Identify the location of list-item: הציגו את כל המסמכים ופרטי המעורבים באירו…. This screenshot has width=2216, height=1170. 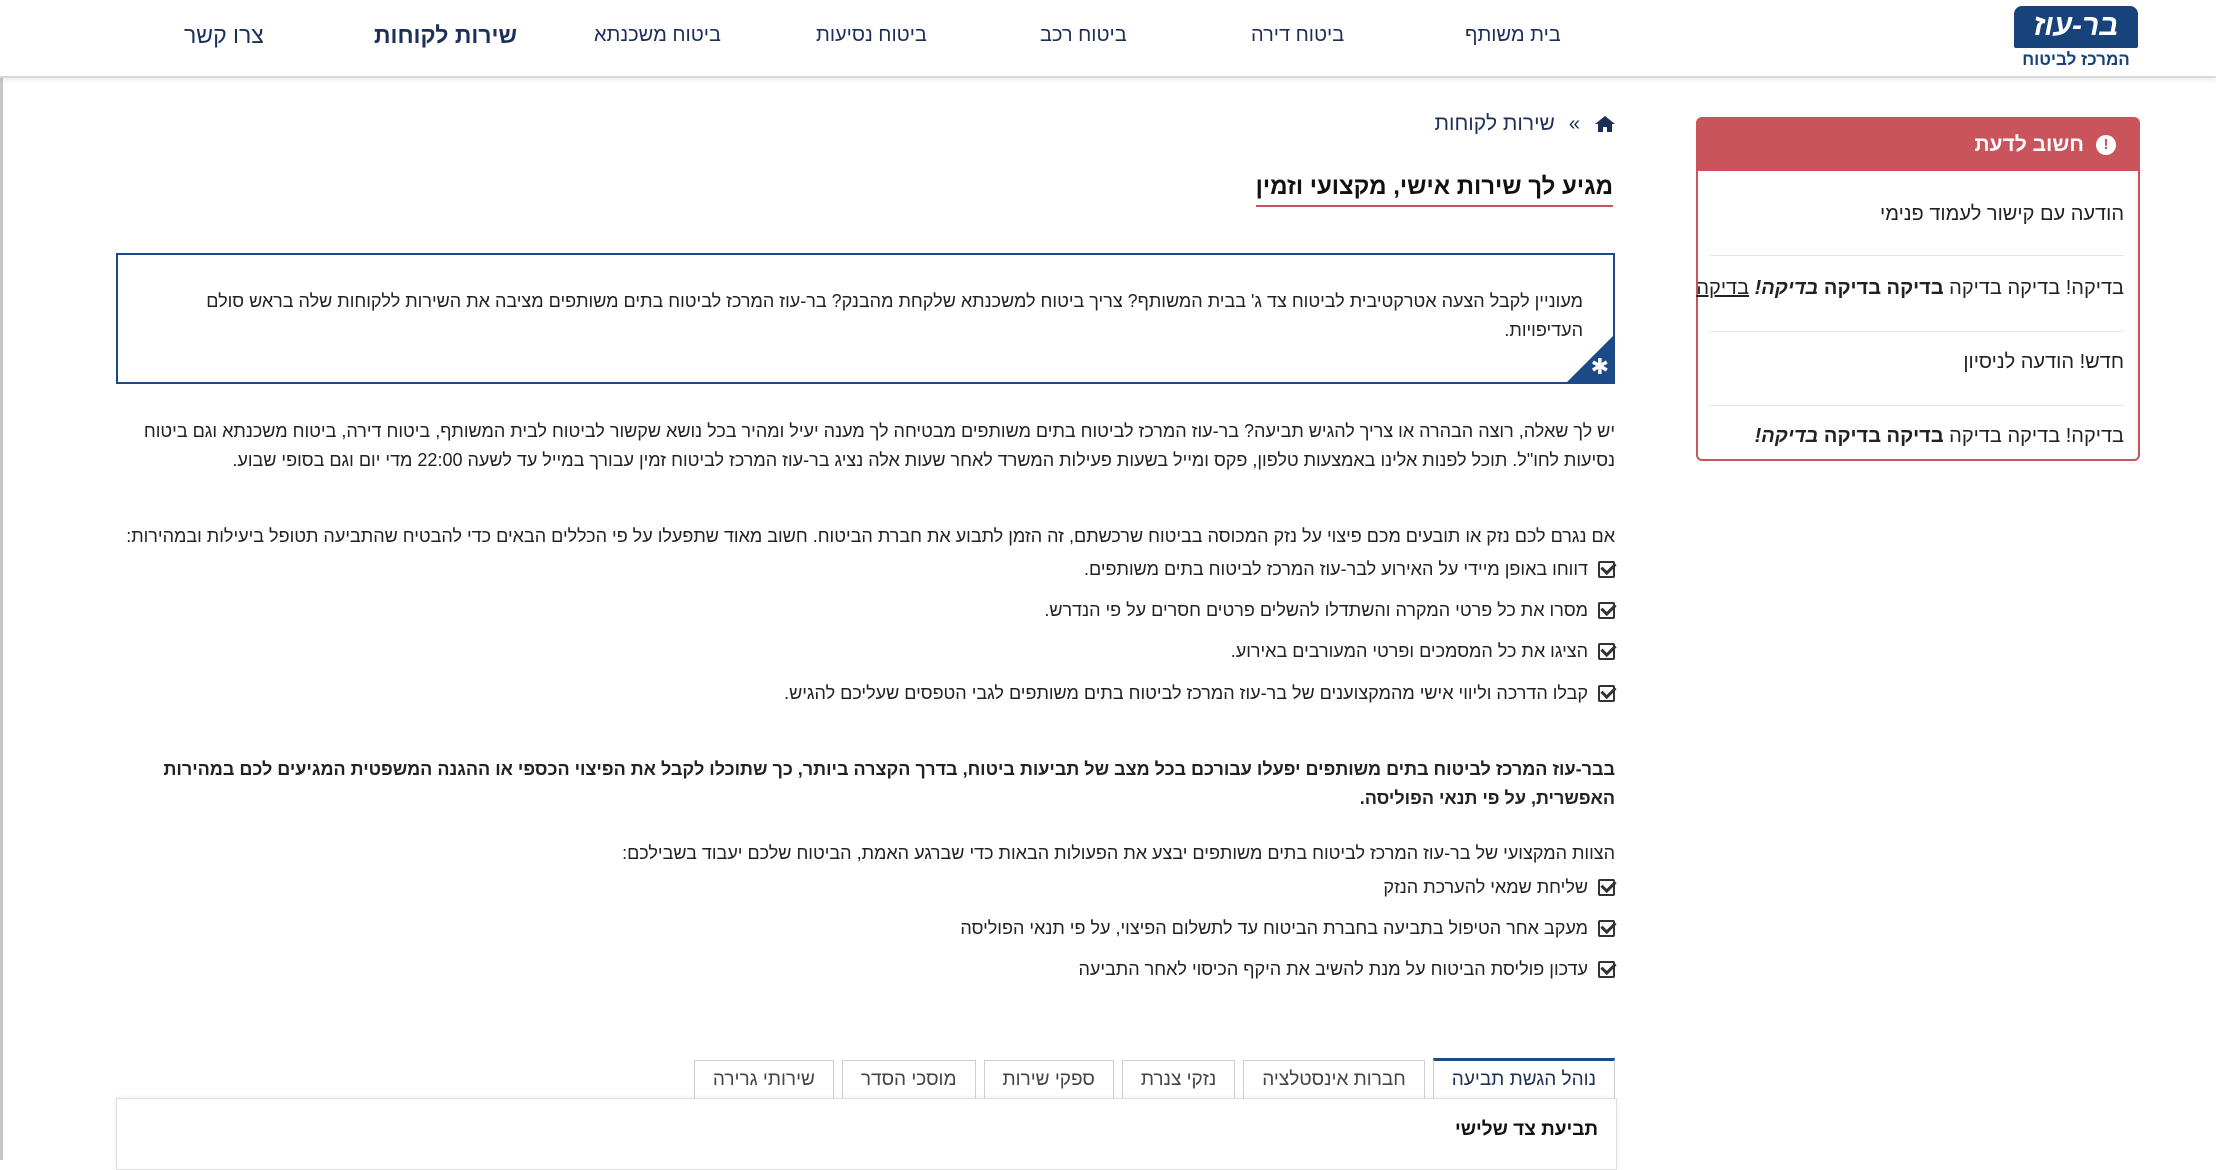
(1423, 651).